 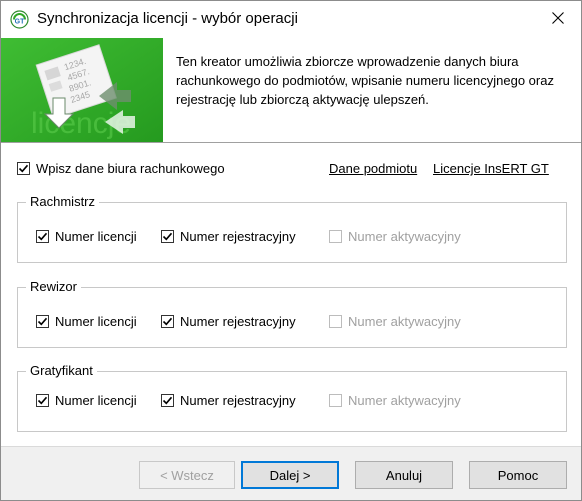 I want to click on window-title: Synchronizacja licencji - wybór operacji, so click(x=167, y=18).